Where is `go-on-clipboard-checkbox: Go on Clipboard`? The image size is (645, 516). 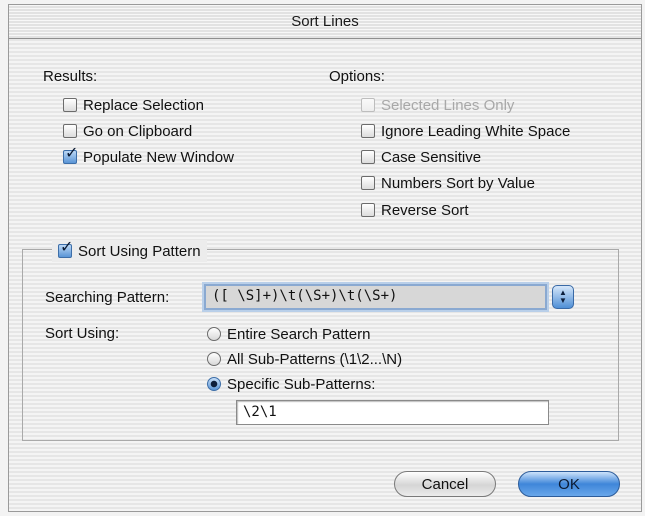
go-on-clipboard-checkbox: Go on Clipboard is located at coordinates (127, 131).